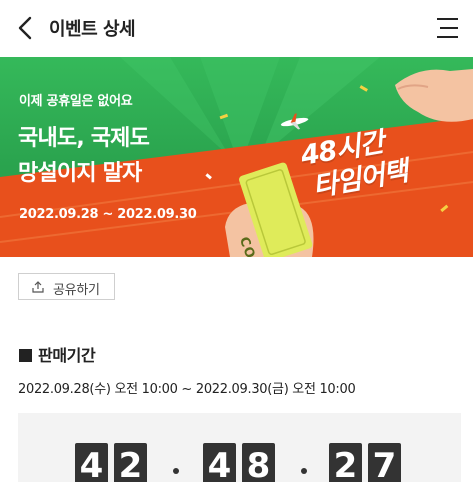 The image size is (473, 482). What do you see at coordinates (91, 462) in the screenshot?
I see `hours-digit: 4` at bounding box center [91, 462].